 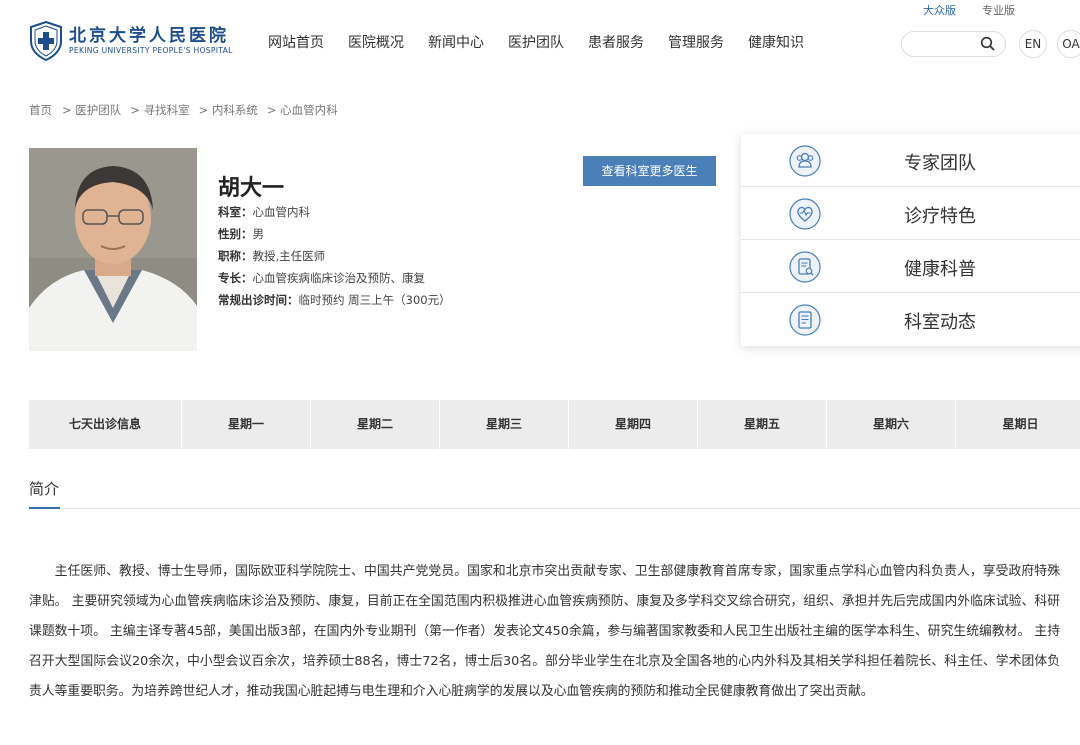 What do you see at coordinates (633, 424) in the screenshot?
I see `schedule-header-thursday: 星期四` at bounding box center [633, 424].